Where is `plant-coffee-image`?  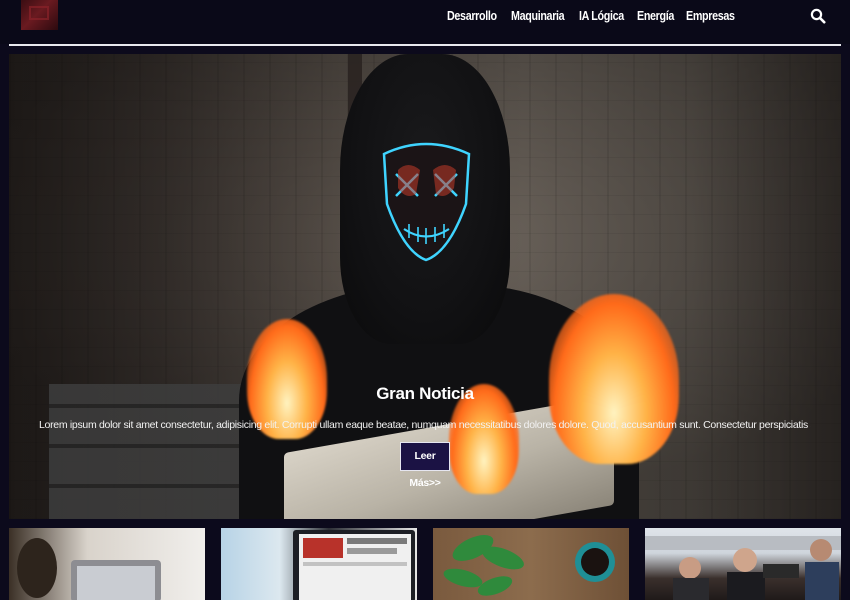 plant-coffee-image is located at coordinates (529, 565).